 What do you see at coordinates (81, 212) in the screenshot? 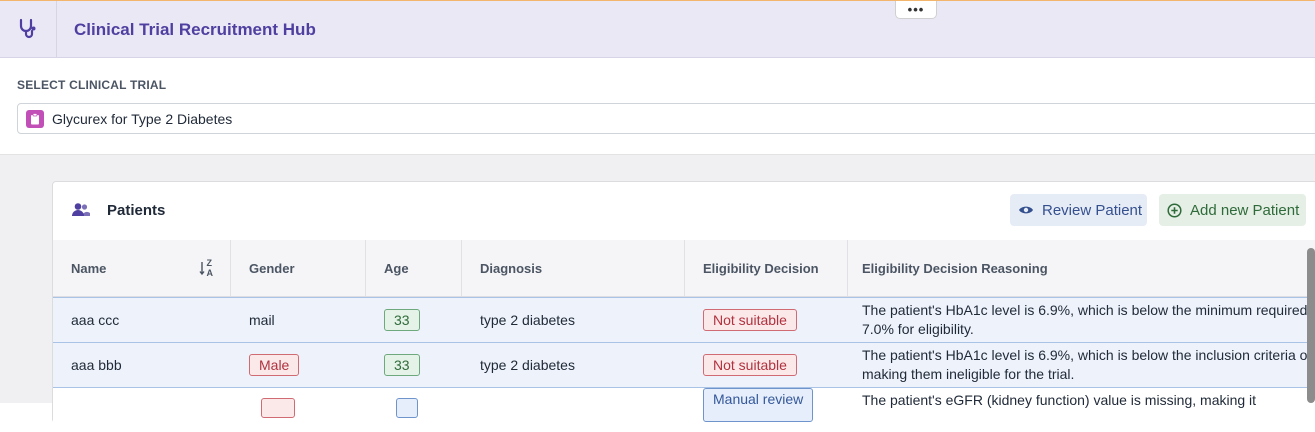
I see `users-icon` at bounding box center [81, 212].